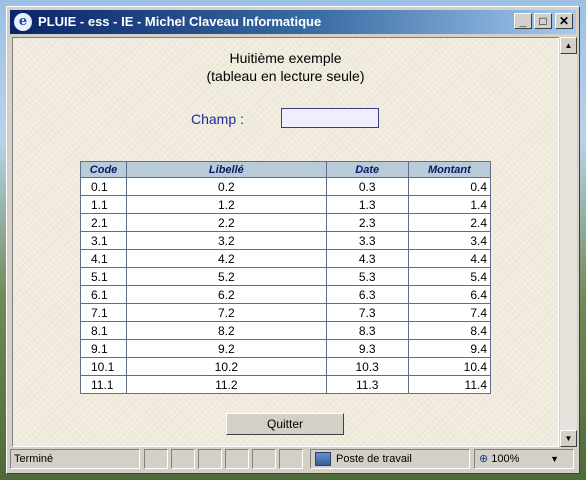 The image size is (586, 480). What do you see at coordinates (226, 348) in the screenshot?
I see `table-cell: 9.2` at bounding box center [226, 348].